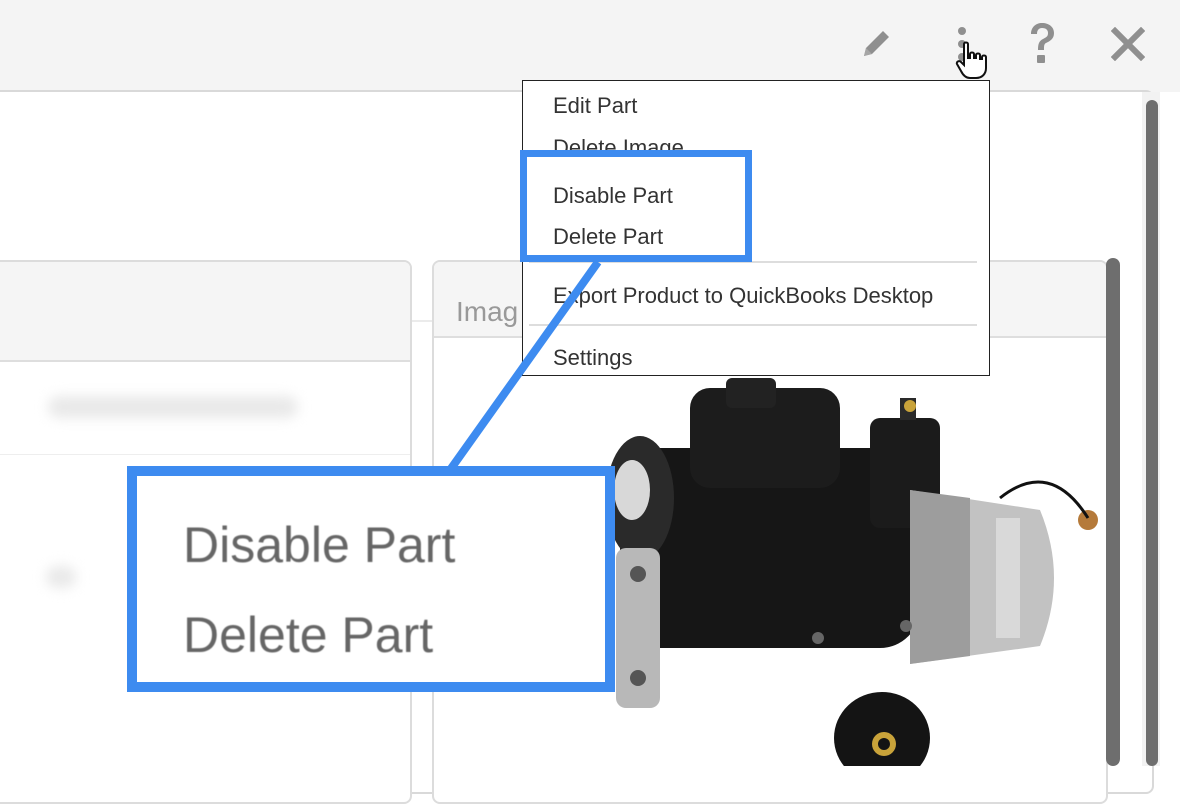  Describe the element at coordinates (205, 312) in the screenshot. I see `details-panel-header` at that location.